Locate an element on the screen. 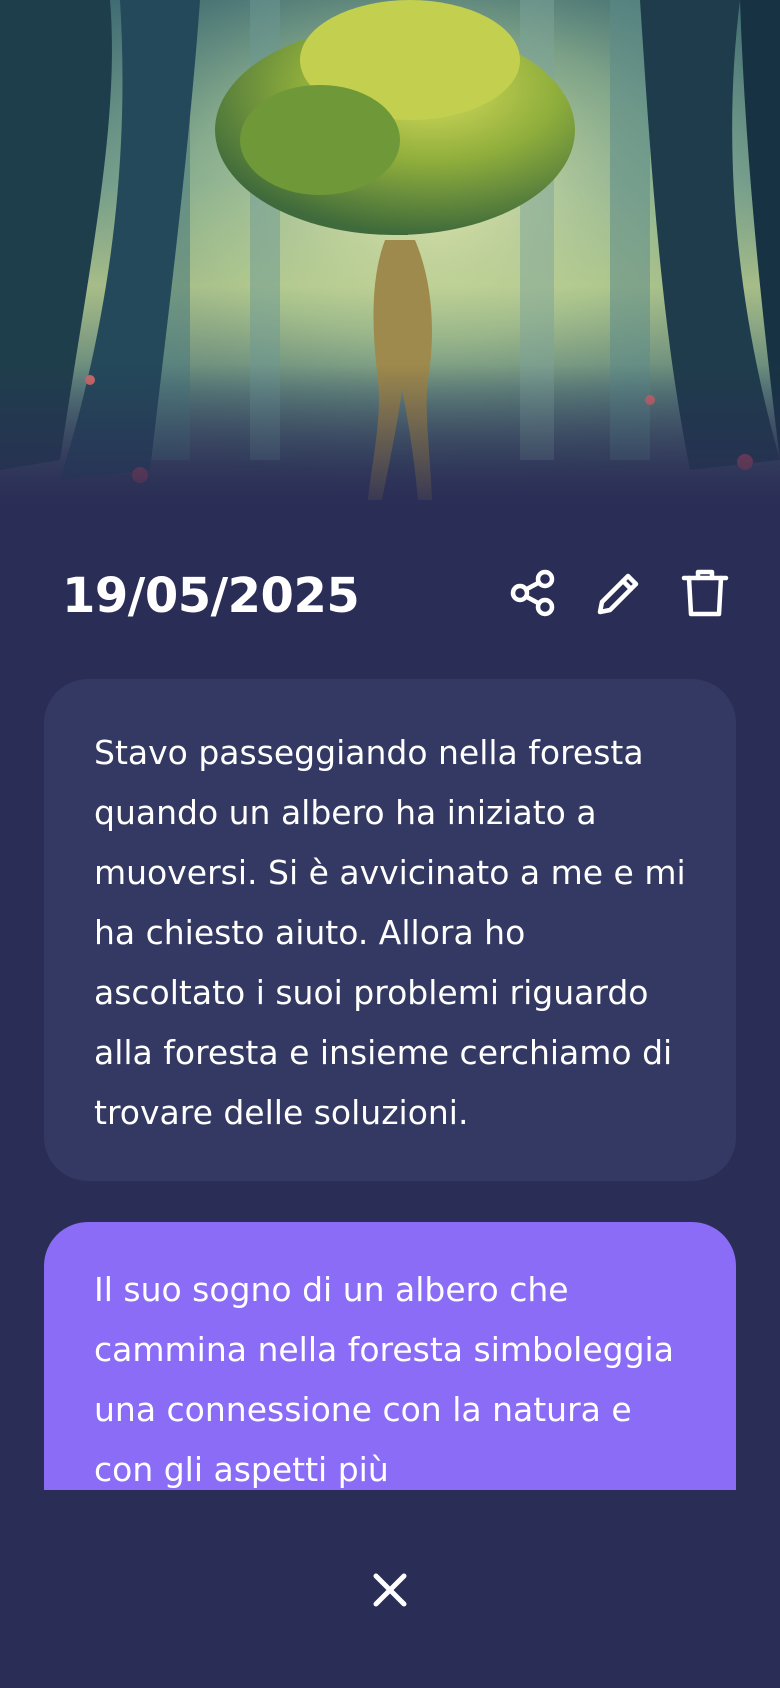 The width and height of the screenshot is (780, 1688). close-icon is located at coordinates (390, 1590).